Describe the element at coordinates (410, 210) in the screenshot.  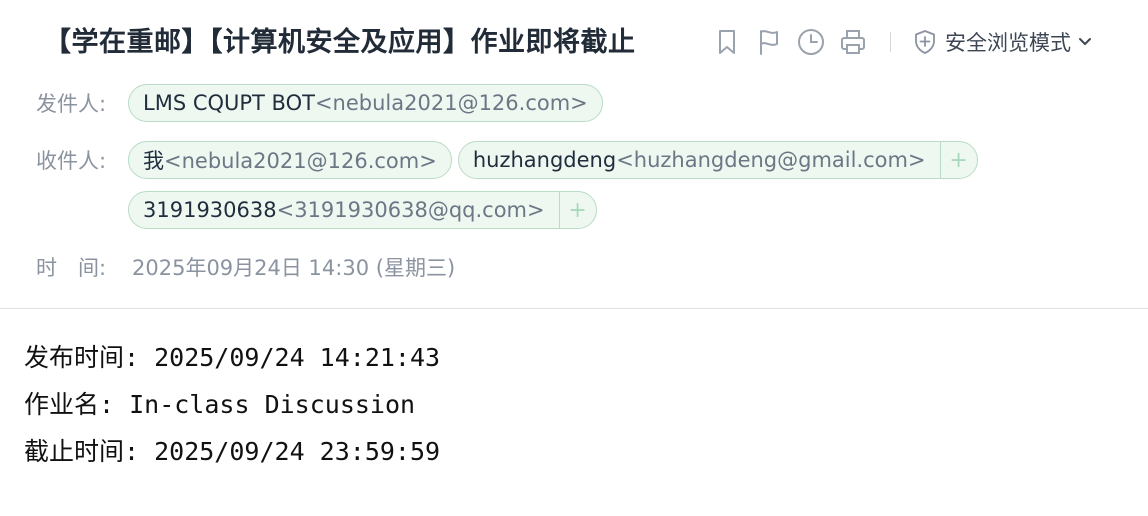
I see `recipient-email: <3191930638@qq.com>` at that location.